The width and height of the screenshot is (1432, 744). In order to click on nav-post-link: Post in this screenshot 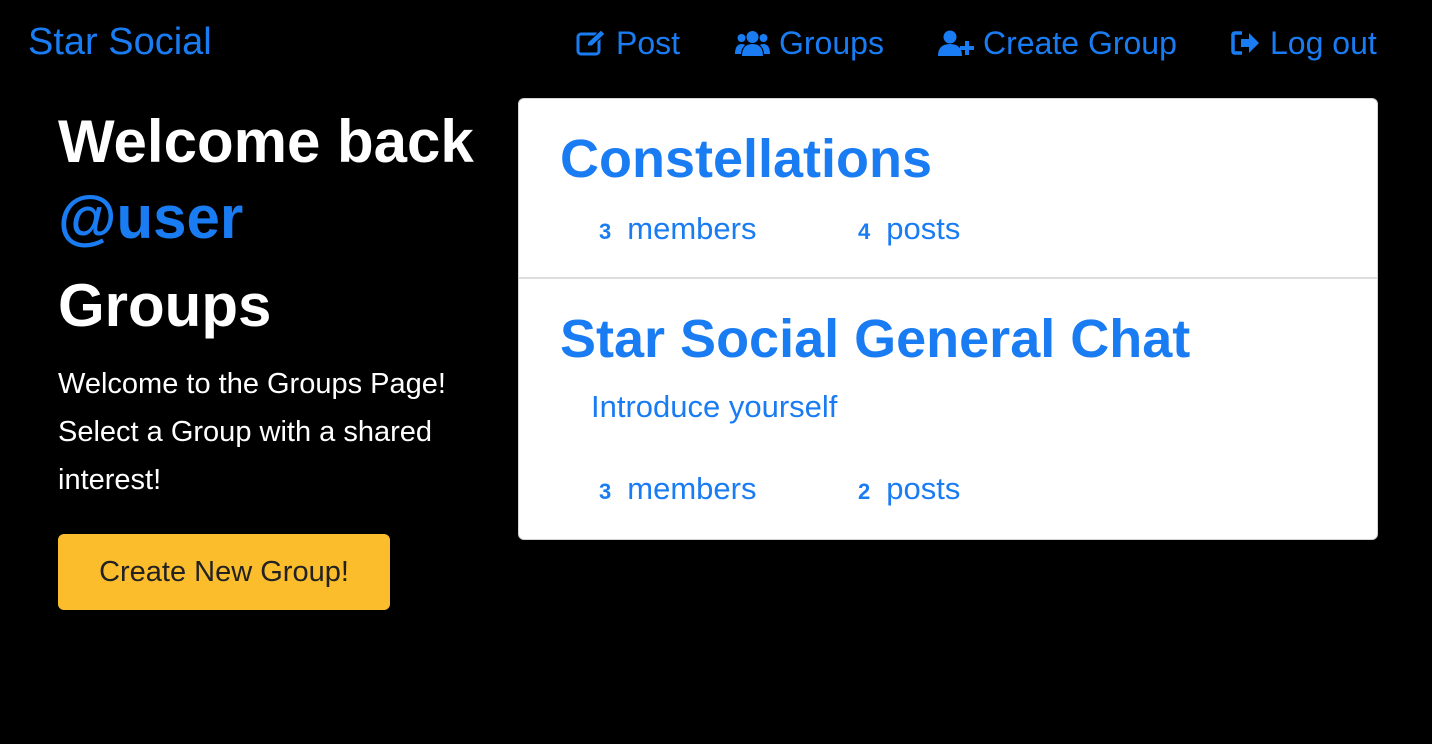, I will do `click(628, 43)`.